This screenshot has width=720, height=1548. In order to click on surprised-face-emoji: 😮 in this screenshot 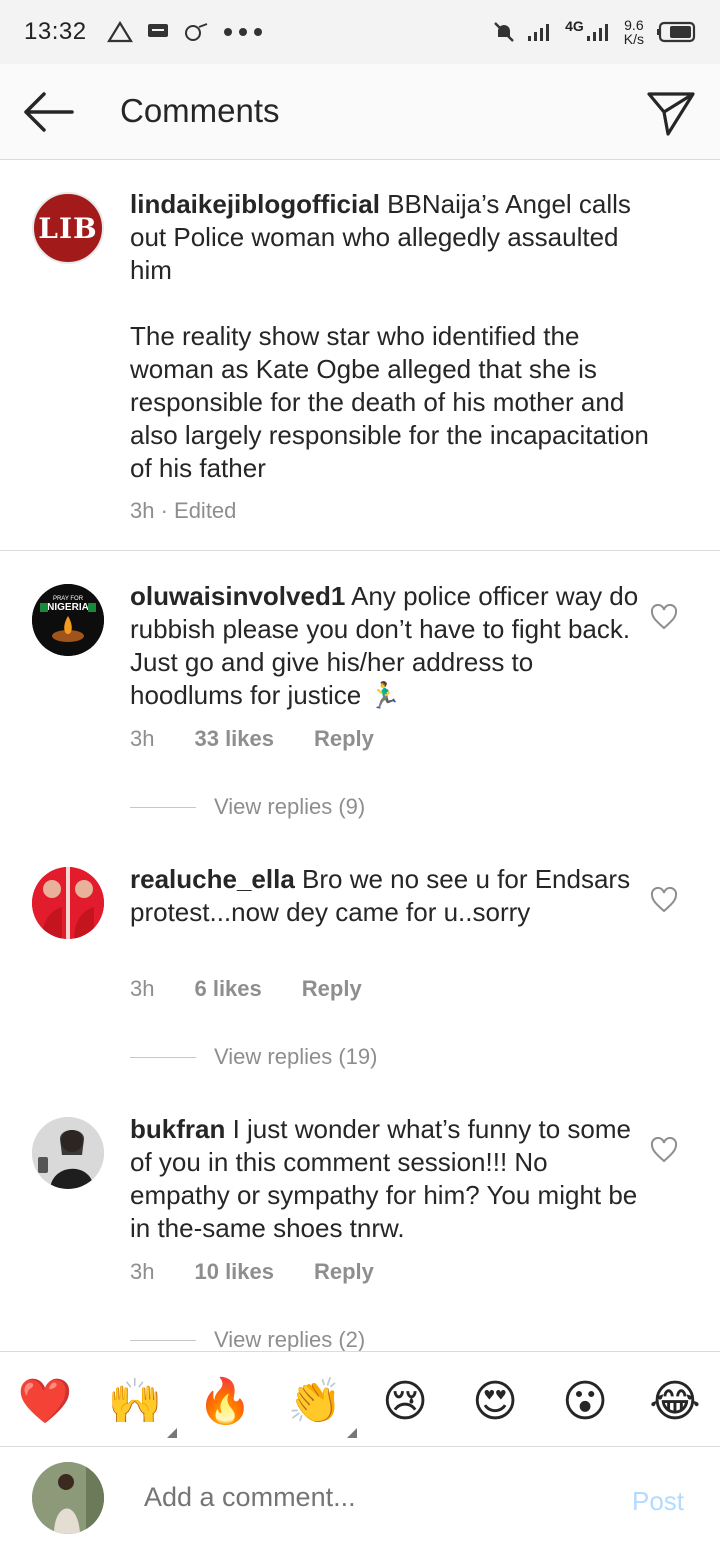, I will do `click(585, 1402)`.